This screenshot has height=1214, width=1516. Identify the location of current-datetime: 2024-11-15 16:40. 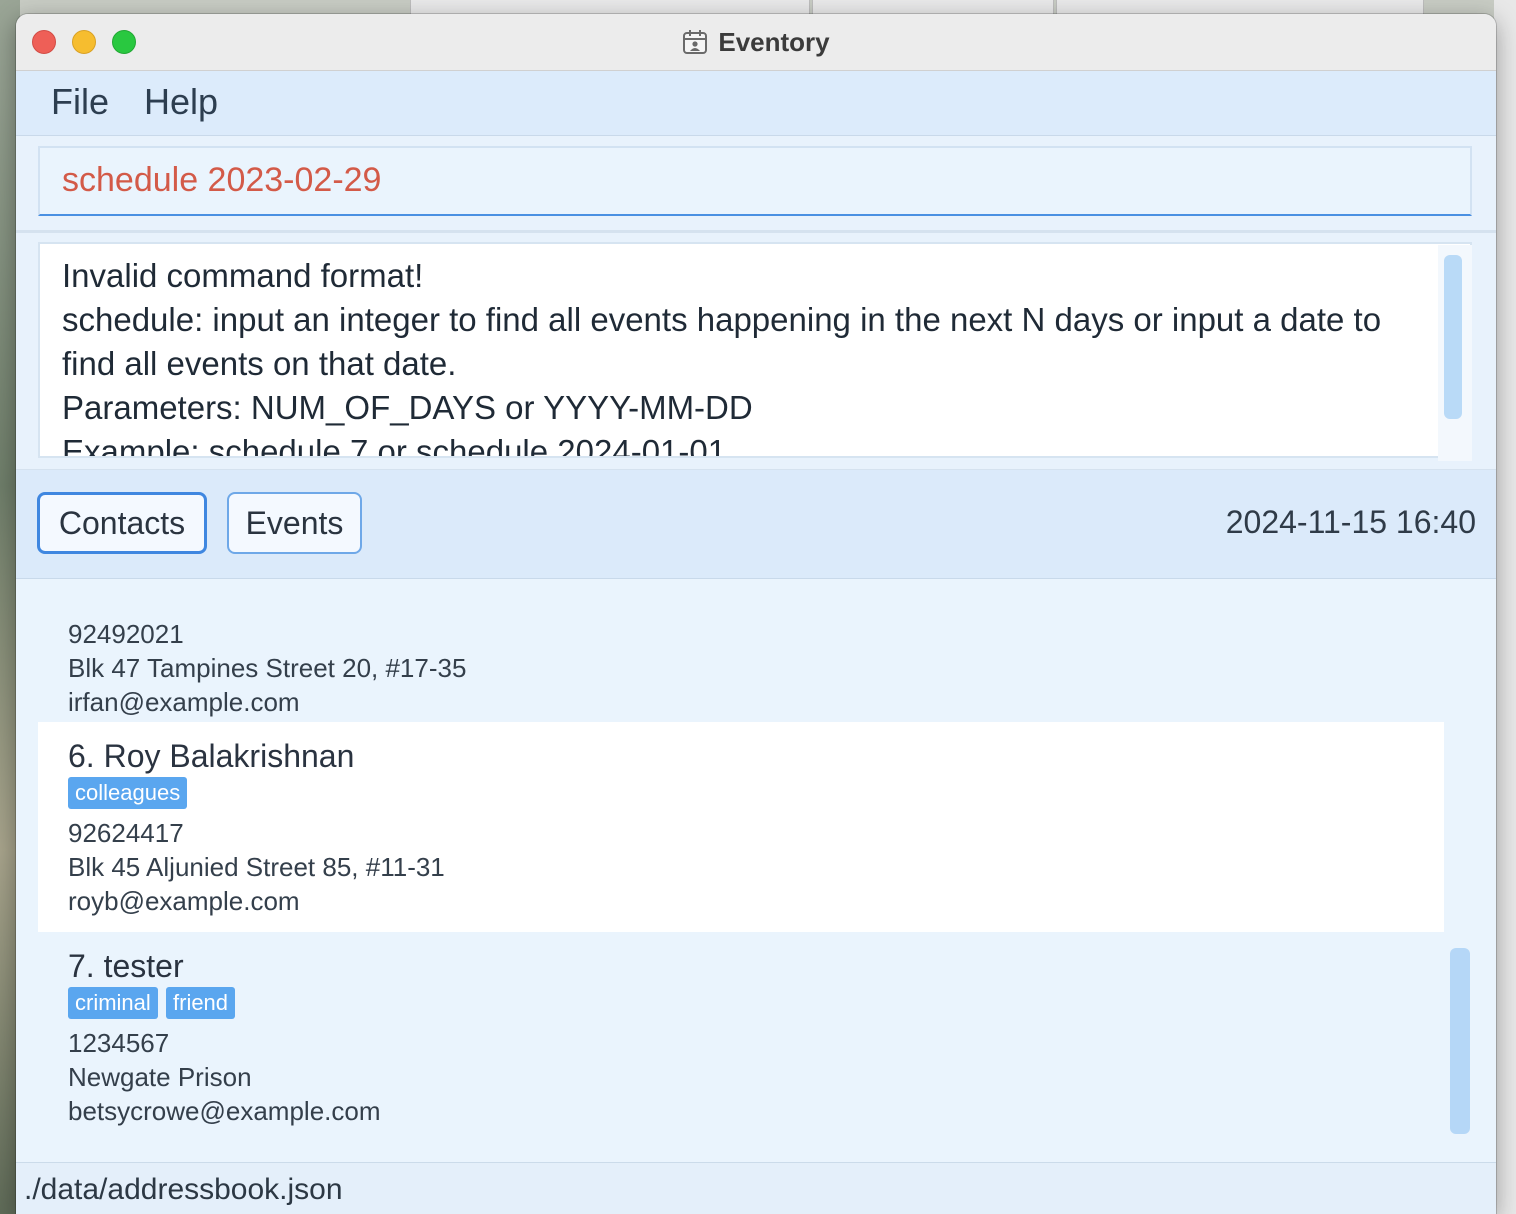
(1350, 522).